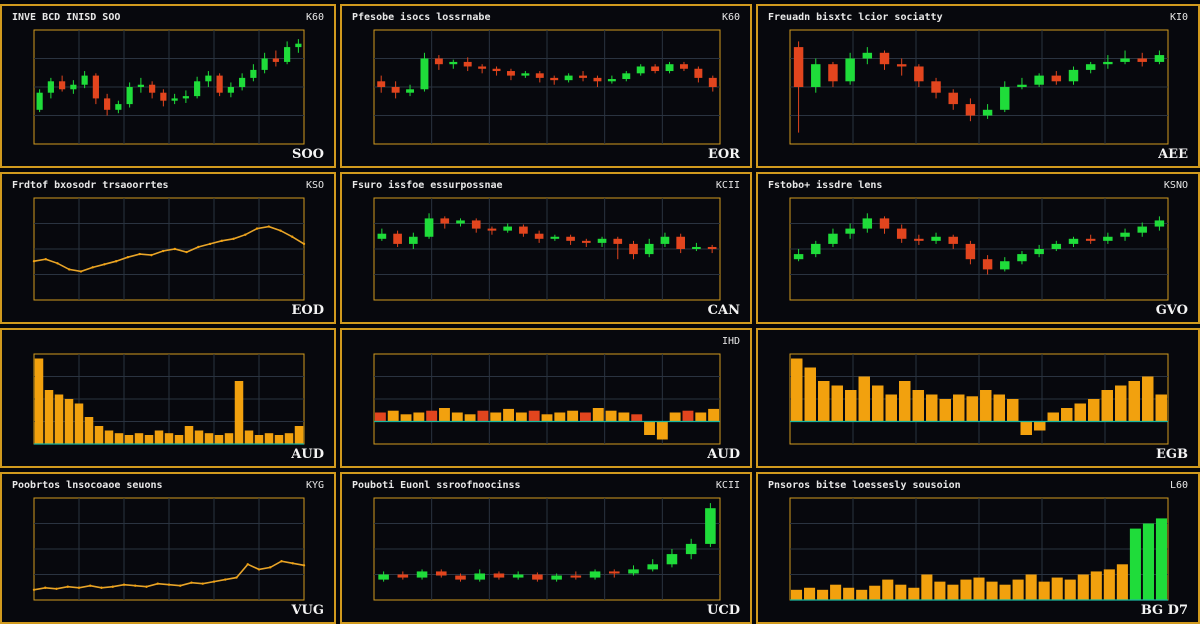 The height and width of the screenshot is (624, 1200). I want to click on chart-title: Pnsoros bitse loessesly sousoion, so click(864, 485).